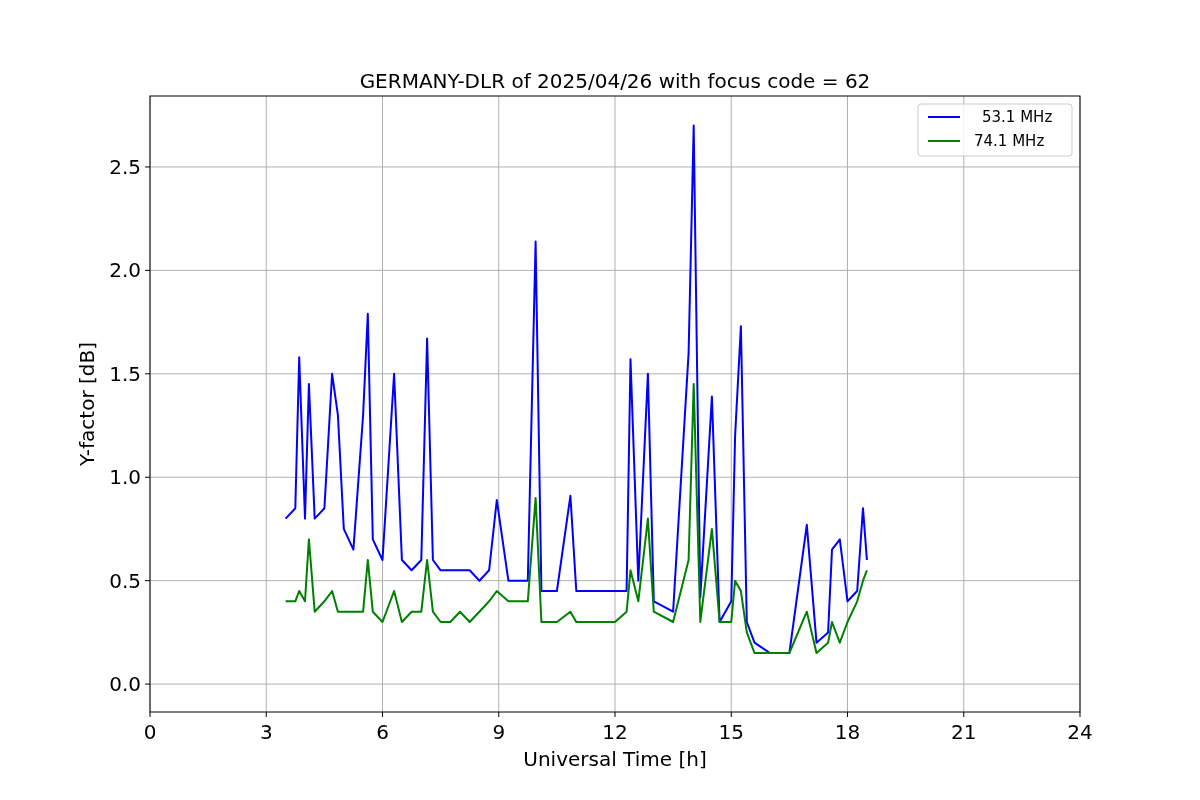 The height and width of the screenshot is (800, 1200). I want to click on tick-label: 0, so click(150, 732).